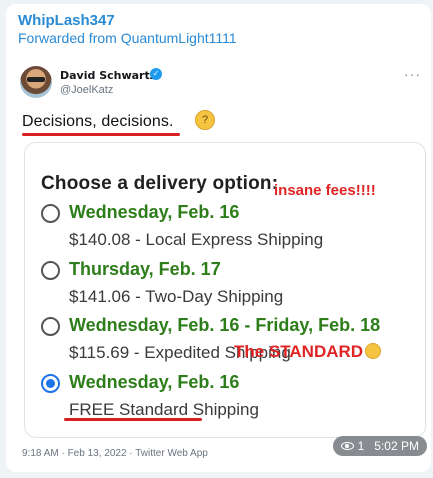 The height and width of the screenshot is (478, 433). What do you see at coordinates (373, 351) in the screenshot?
I see `winking-face-icon` at bounding box center [373, 351].